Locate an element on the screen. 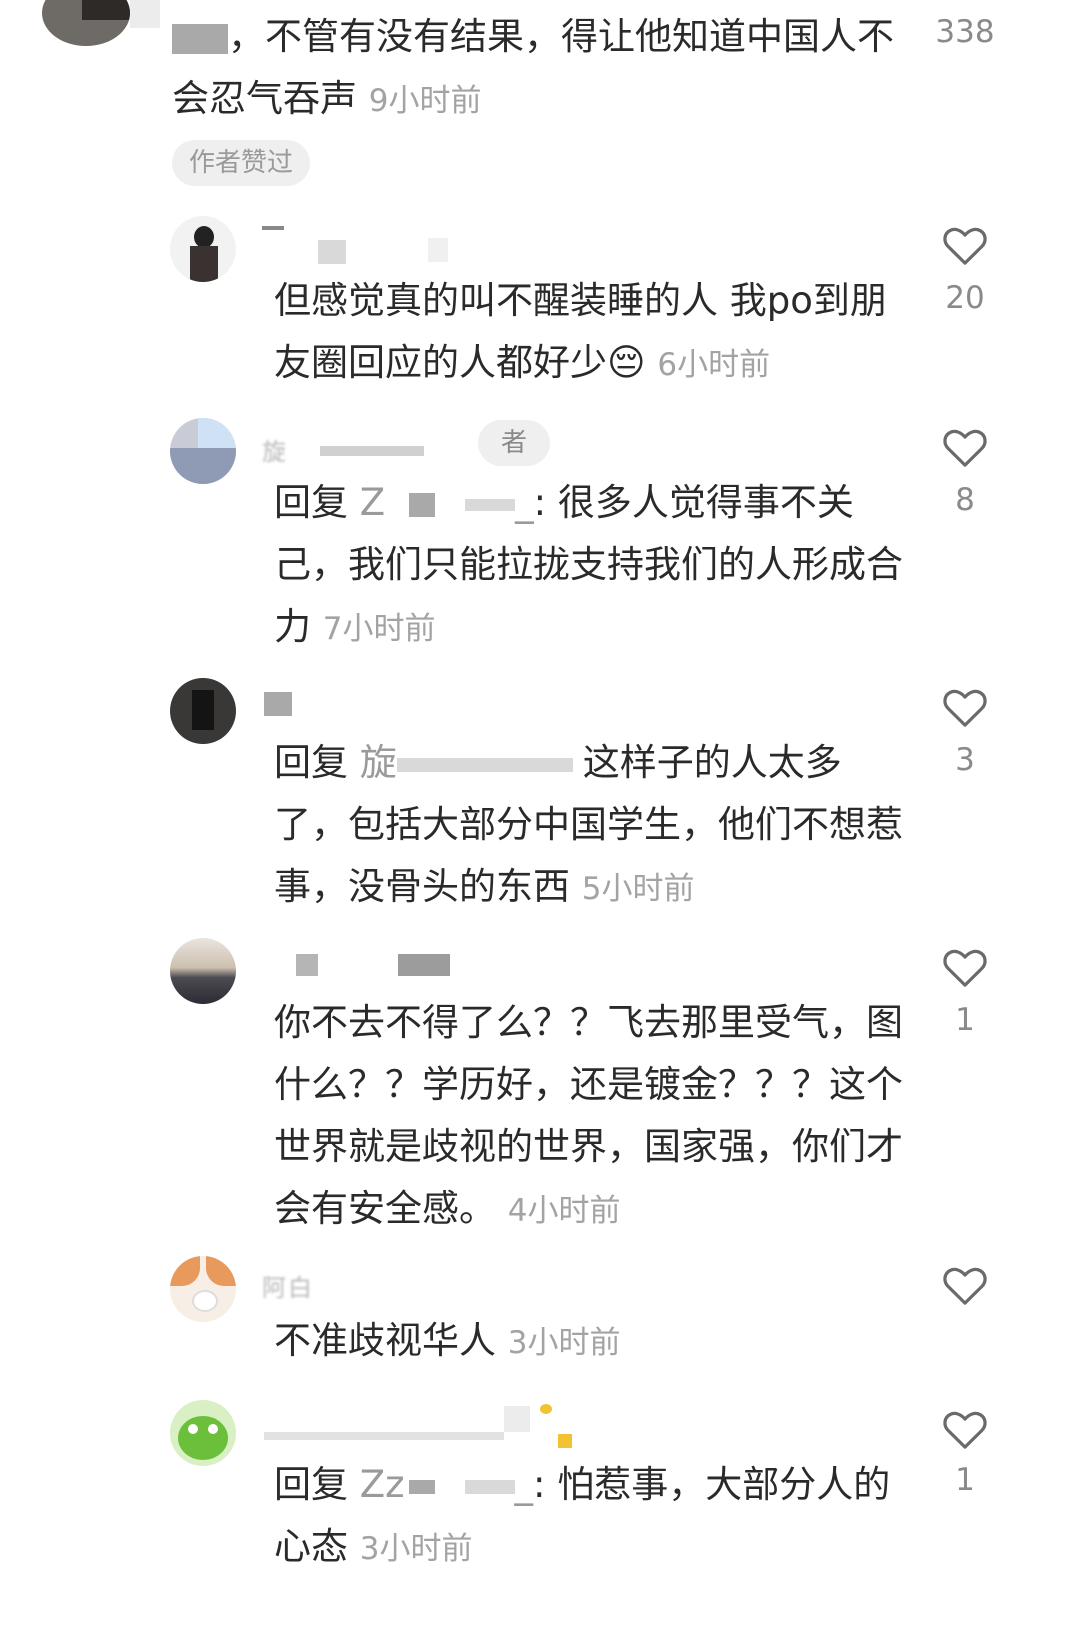 The height and width of the screenshot is (1637, 1080). commenter-name: 旋 is located at coordinates (275, 452).